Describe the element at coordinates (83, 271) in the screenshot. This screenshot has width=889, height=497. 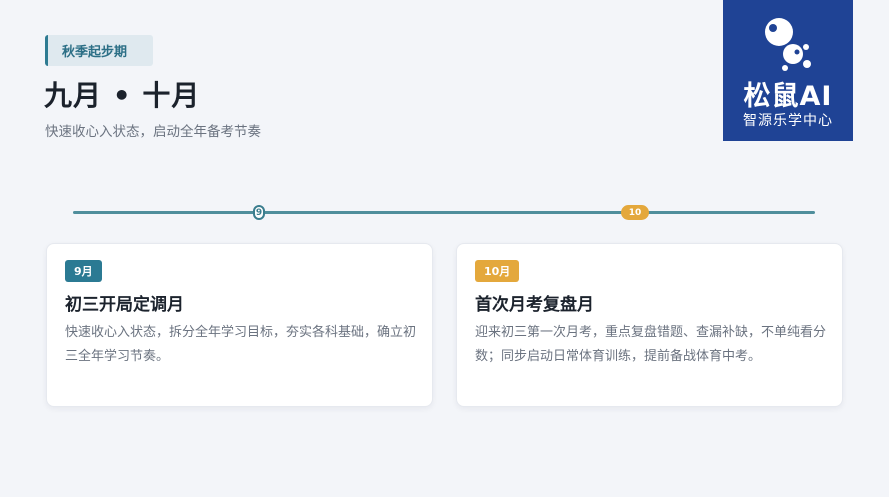
I see `month-badge: 9月` at that location.